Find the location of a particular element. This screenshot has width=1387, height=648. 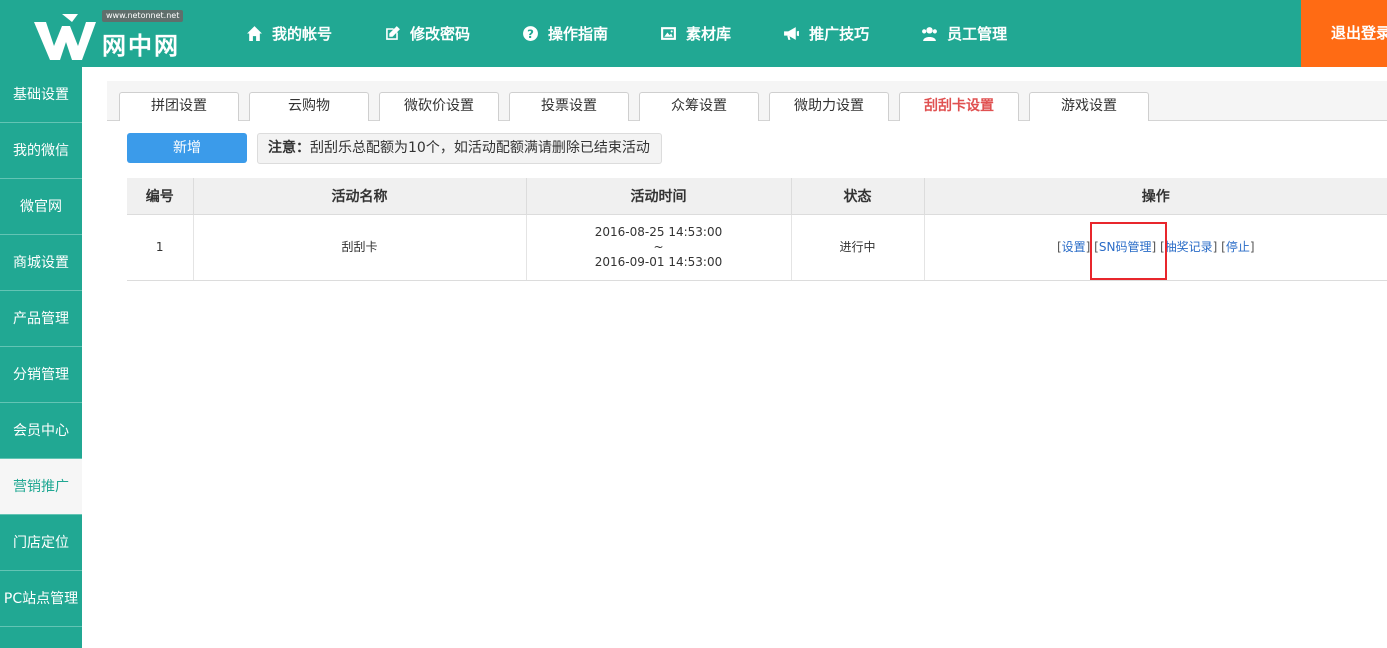

nav-my-account: 我的帐号 is located at coordinates (289, 33).